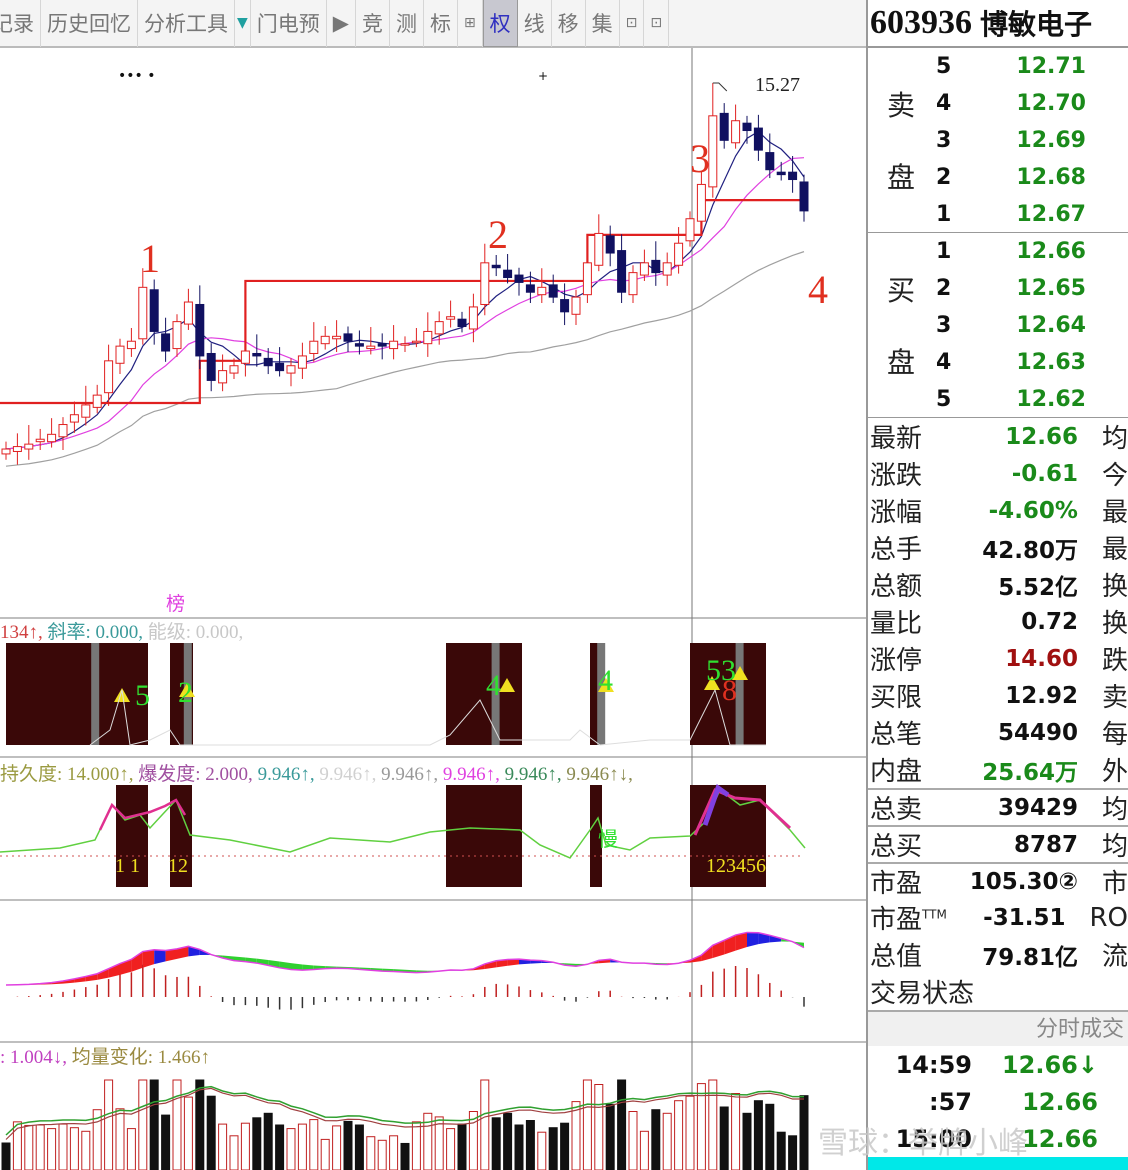  I want to click on stat-label: 总额, so click(896, 587).